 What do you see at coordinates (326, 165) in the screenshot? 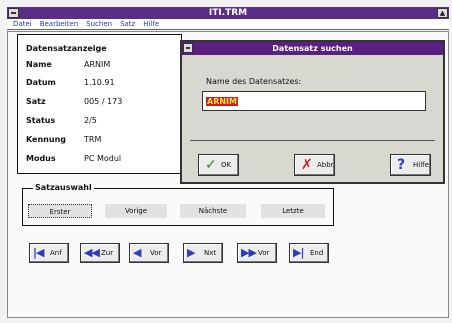
I see `cancel-button-label: Abbr.` at bounding box center [326, 165].